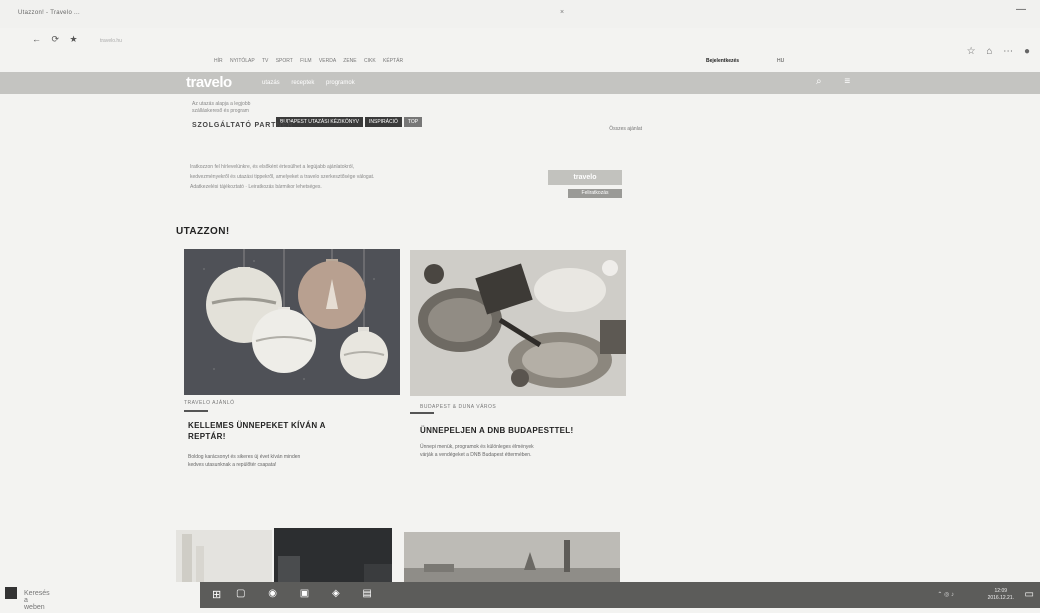 This screenshot has width=1040, height=613. I want to click on intro-text-2: szálláskereső és program, so click(220, 111).